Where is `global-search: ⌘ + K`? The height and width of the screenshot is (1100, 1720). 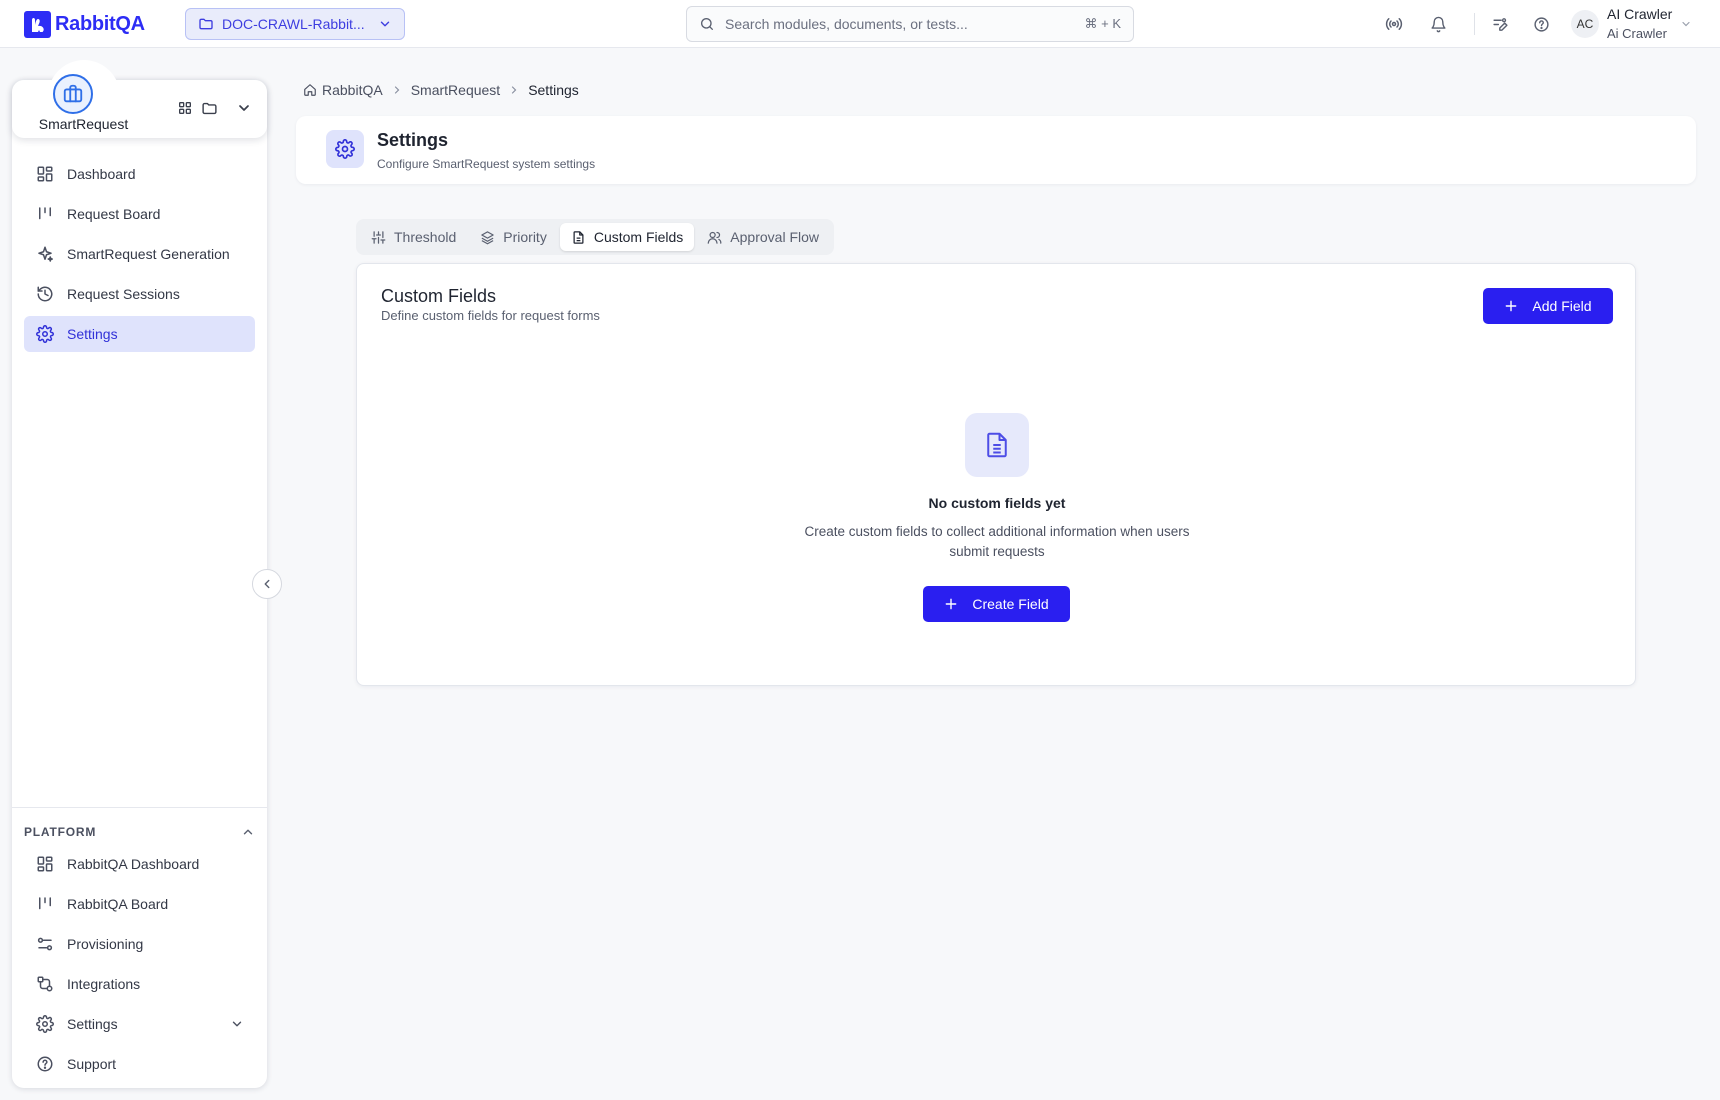
global-search: ⌘ + K is located at coordinates (910, 24).